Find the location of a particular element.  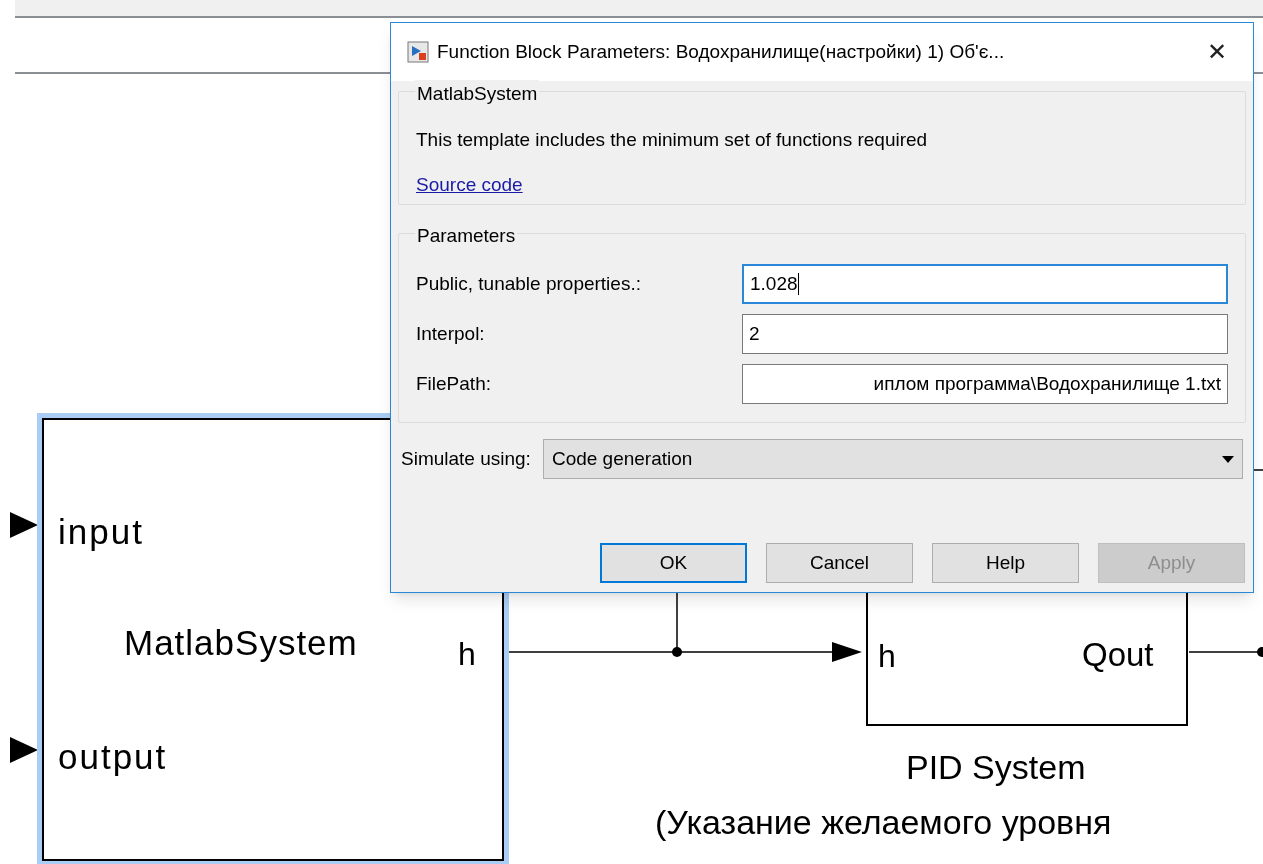

junction-dot is located at coordinates (677, 652).